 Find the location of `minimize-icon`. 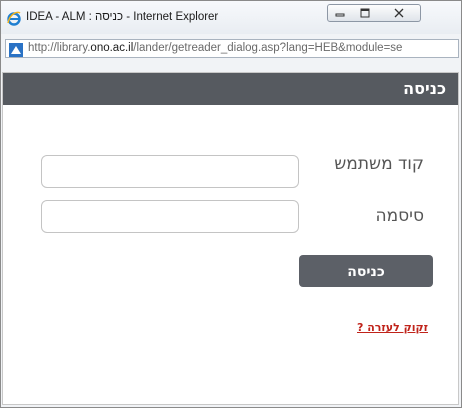

minimize-icon is located at coordinates (340, 15).